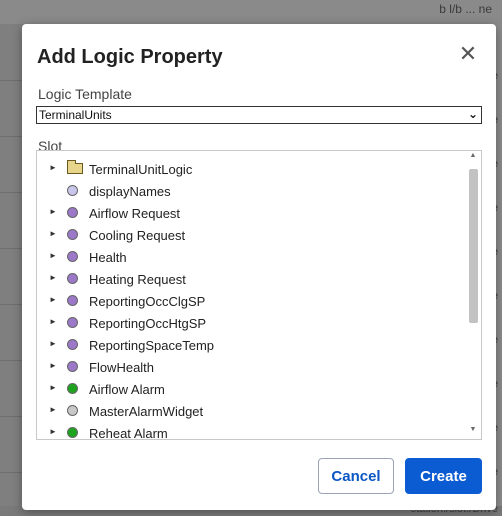 The height and width of the screenshot is (516, 502). Describe the element at coordinates (473, 158) in the screenshot. I see `scroll-up-icon: ▲` at that location.